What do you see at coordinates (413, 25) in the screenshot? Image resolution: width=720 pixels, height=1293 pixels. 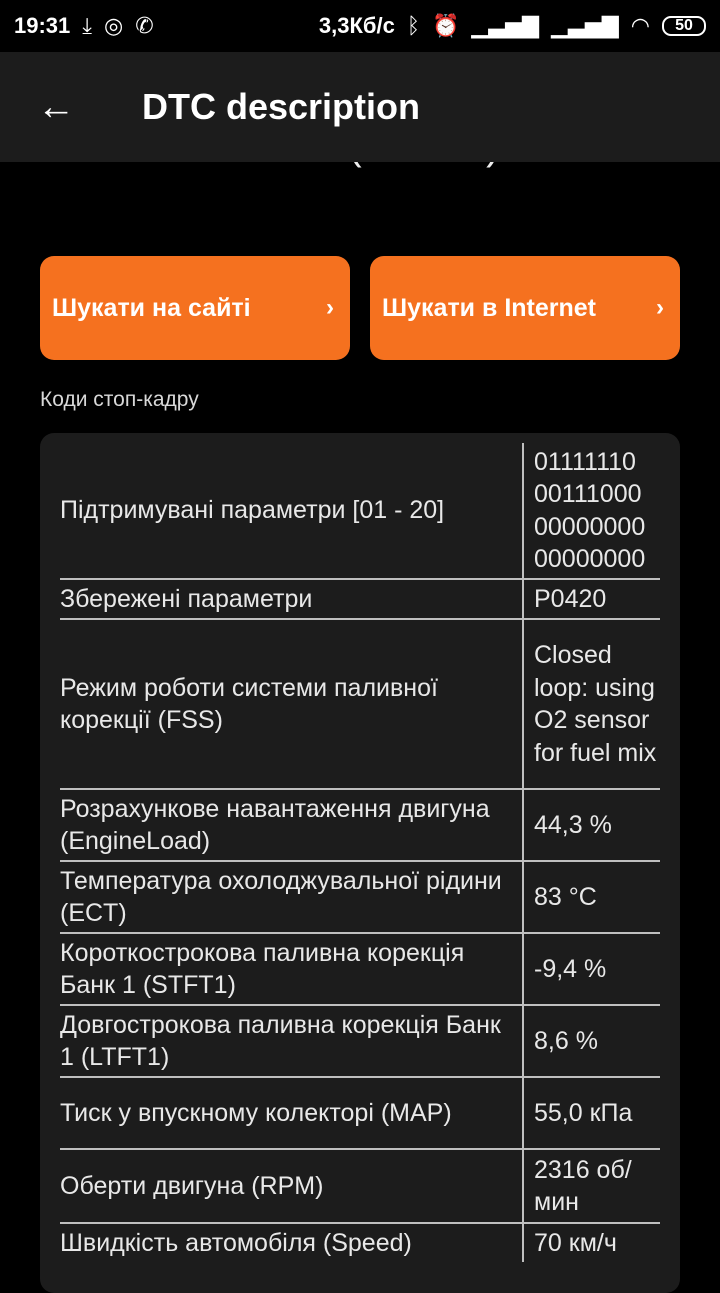 I see `bluetooth-icon: ᛒ` at bounding box center [413, 25].